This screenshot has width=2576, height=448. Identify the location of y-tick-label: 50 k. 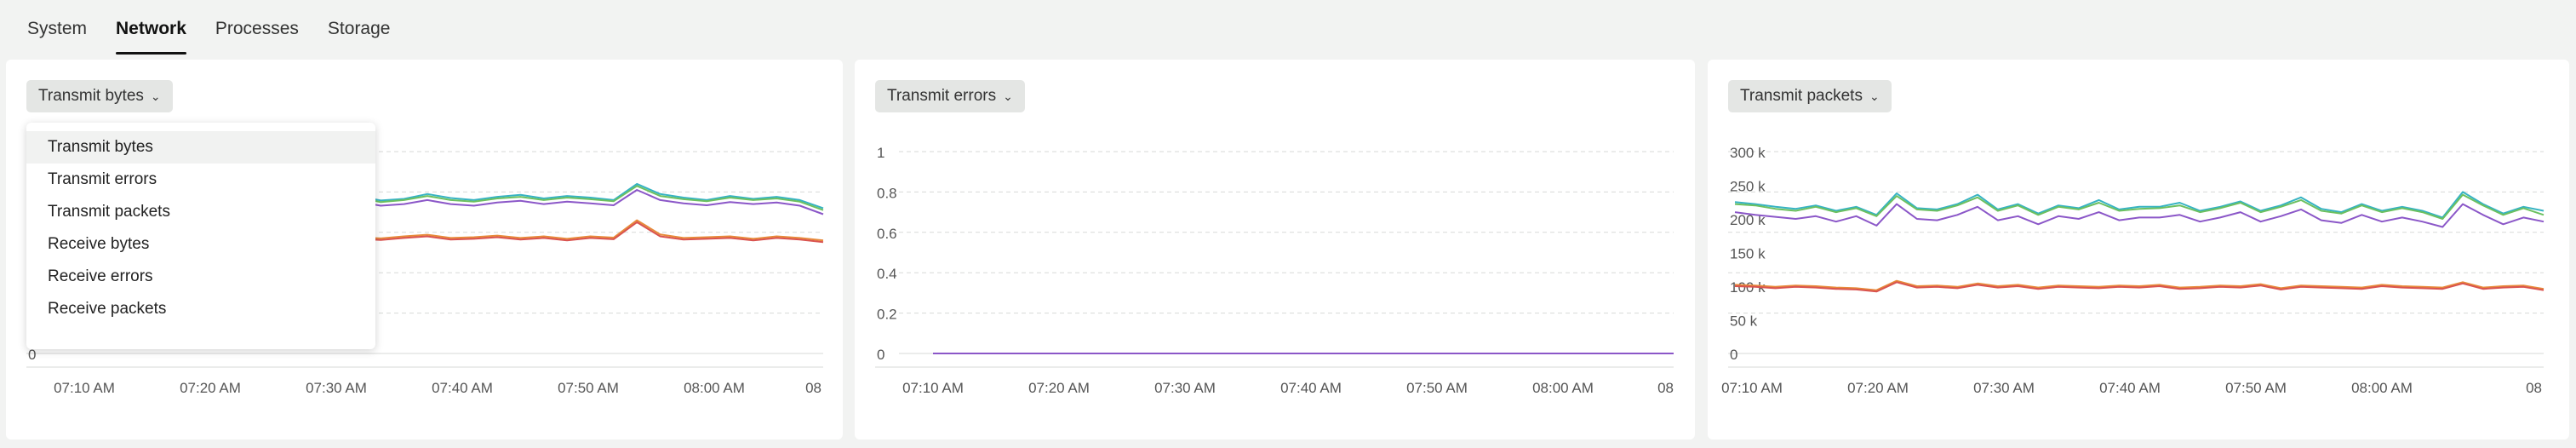
(1744, 321).